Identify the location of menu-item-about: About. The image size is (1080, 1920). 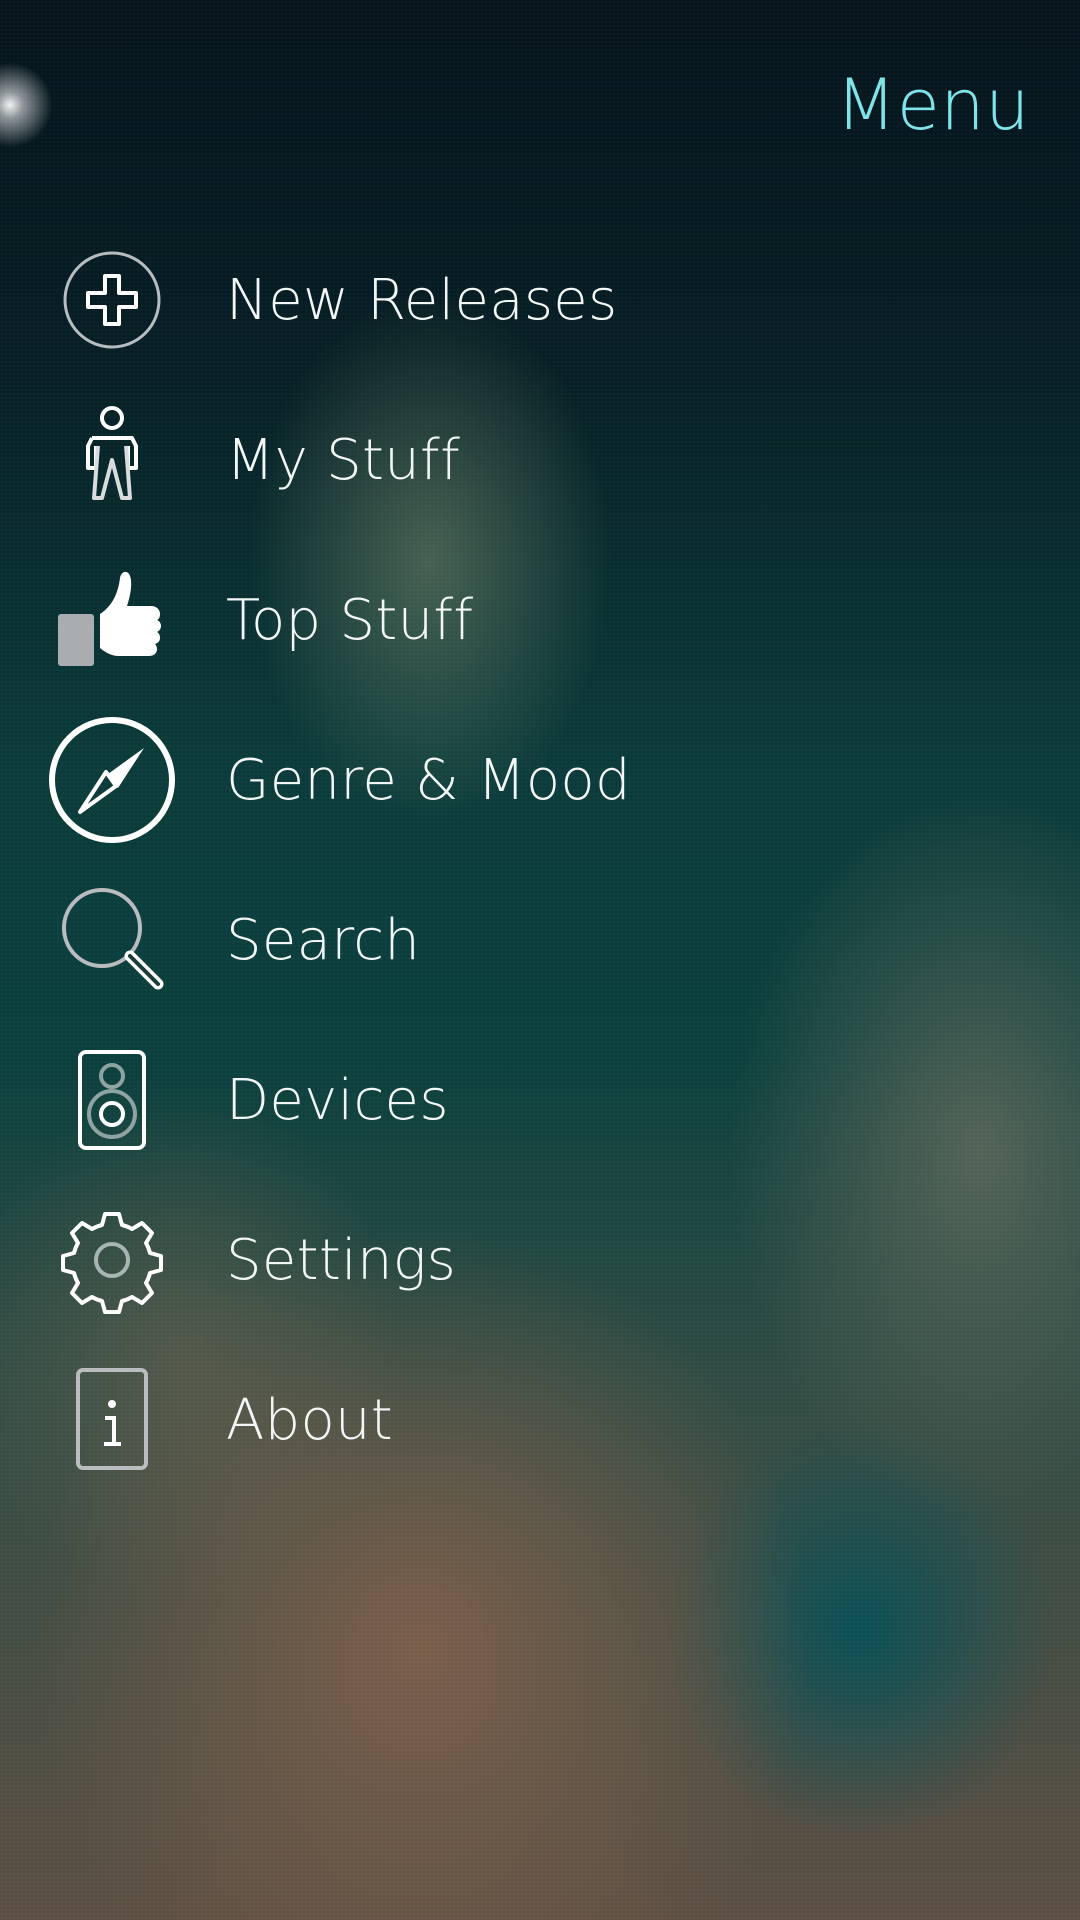
(540, 1420).